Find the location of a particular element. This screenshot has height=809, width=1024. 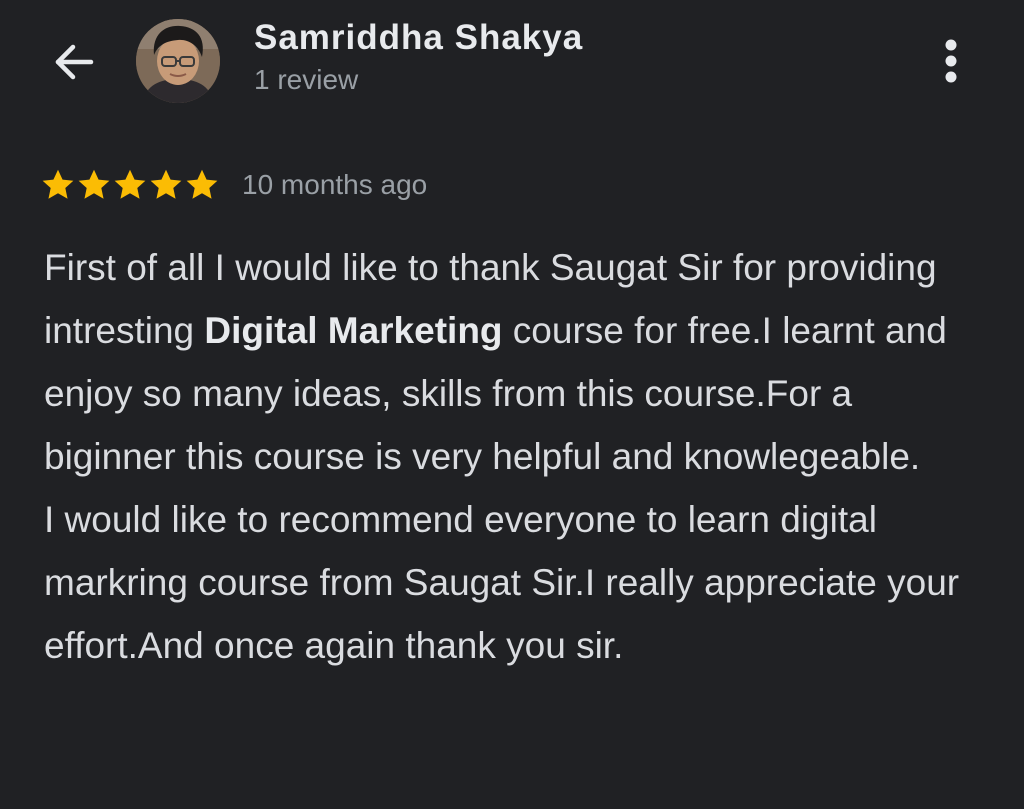

more-options-button is located at coordinates (951, 61).